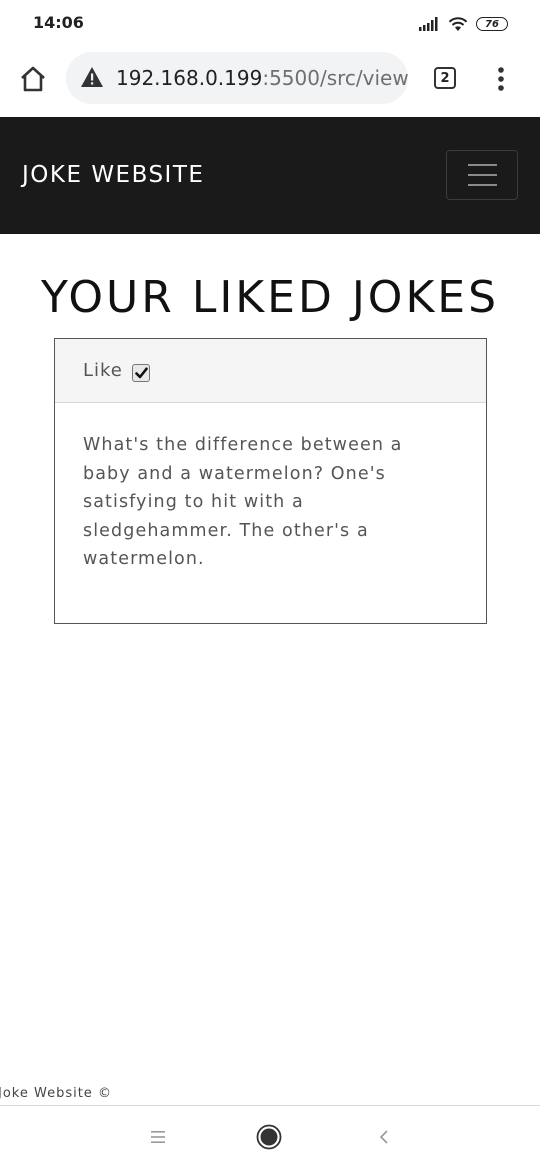 The height and width of the screenshot is (1170, 540). I want to click on home-icon, so click(33, 79).